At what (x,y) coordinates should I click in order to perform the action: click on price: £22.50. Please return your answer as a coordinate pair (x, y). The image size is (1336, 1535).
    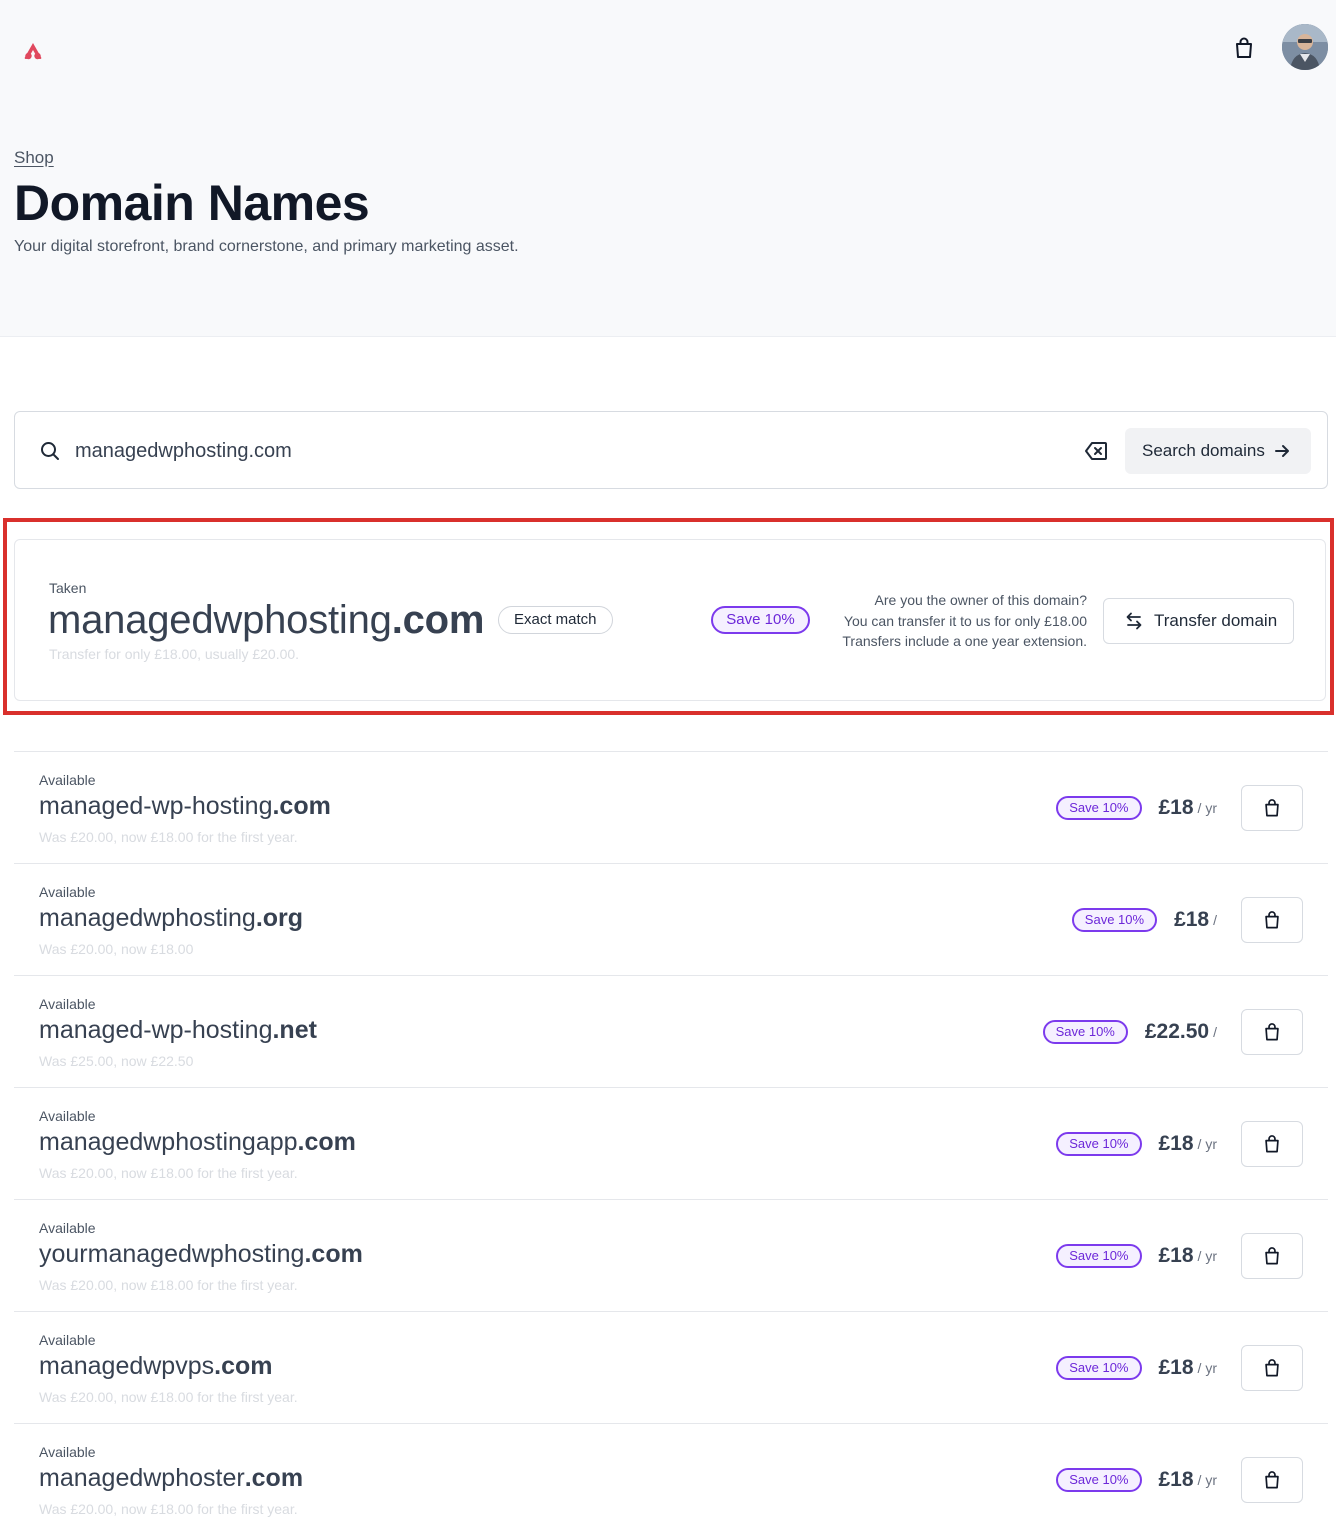
    Looking at the image, I should click on (1177, 1031).